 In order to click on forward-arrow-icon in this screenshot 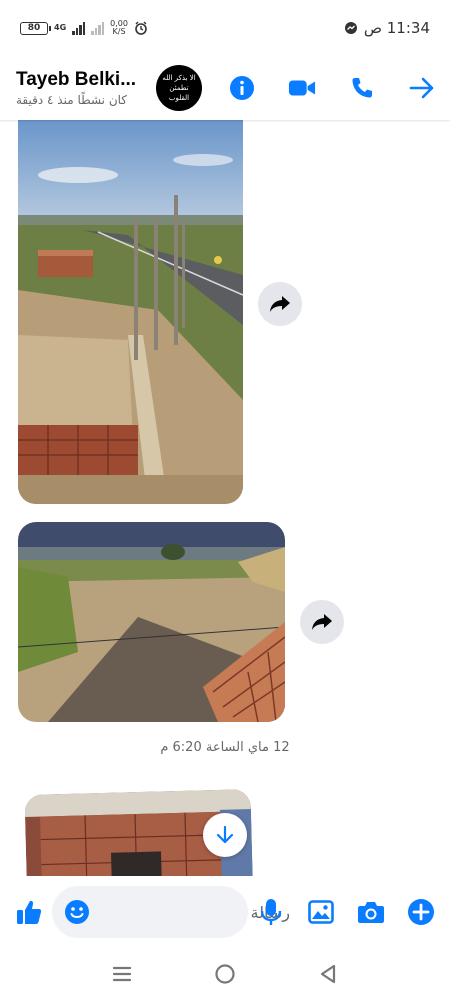, I will do `click(421, 88)`.